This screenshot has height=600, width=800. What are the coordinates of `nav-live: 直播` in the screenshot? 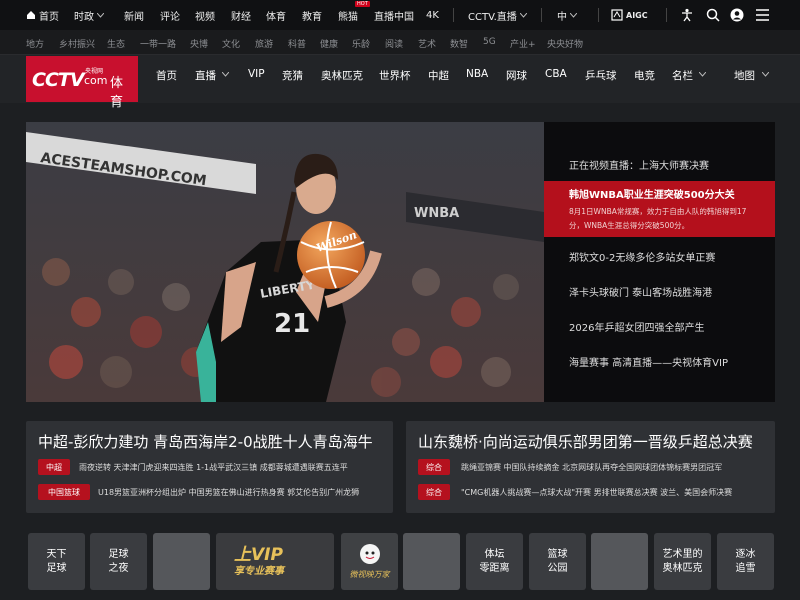 It's located at (205, 75).